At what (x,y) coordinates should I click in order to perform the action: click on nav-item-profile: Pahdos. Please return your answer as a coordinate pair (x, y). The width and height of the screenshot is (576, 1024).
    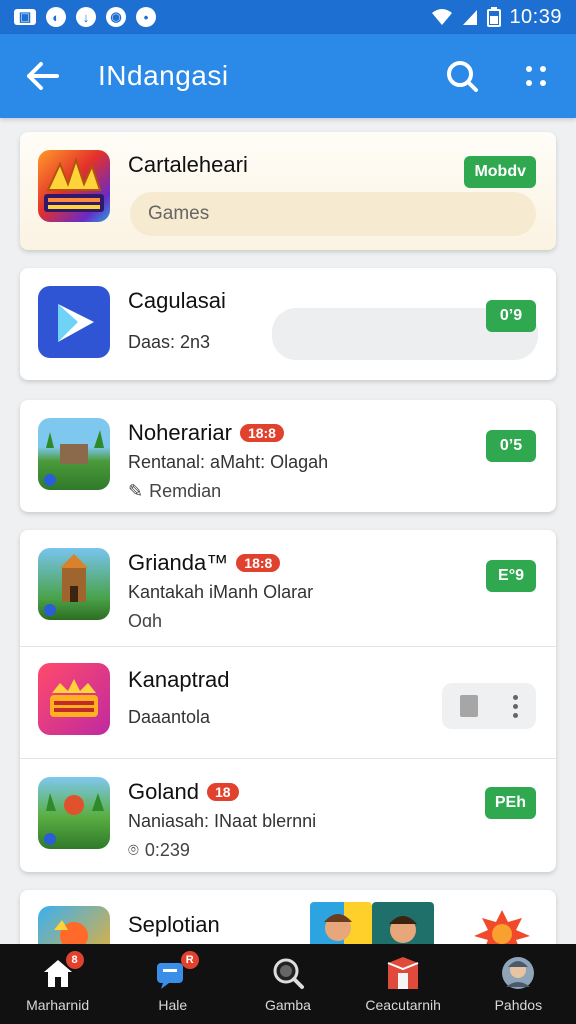
    Looking at the image, I should click on (518, 984).